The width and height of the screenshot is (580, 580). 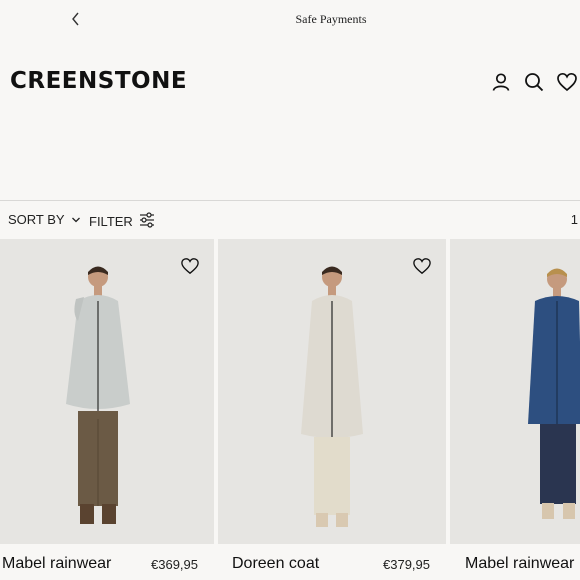 I want to click on account-icon, so click(x=501, y=82).